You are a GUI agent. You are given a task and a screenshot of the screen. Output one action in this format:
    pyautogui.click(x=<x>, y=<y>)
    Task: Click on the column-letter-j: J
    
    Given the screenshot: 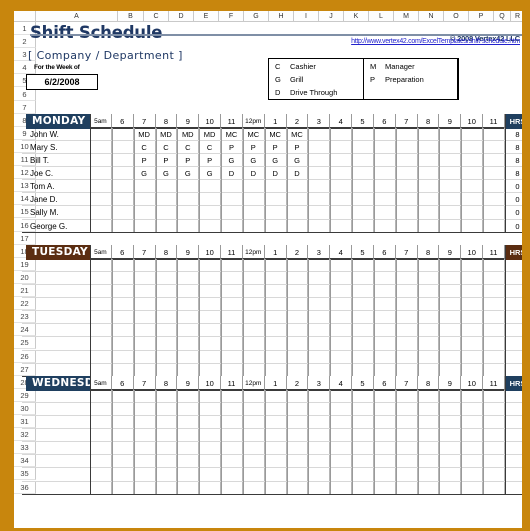 What is the action you would take?
    pyautogui.click(x=331, y=16)
    